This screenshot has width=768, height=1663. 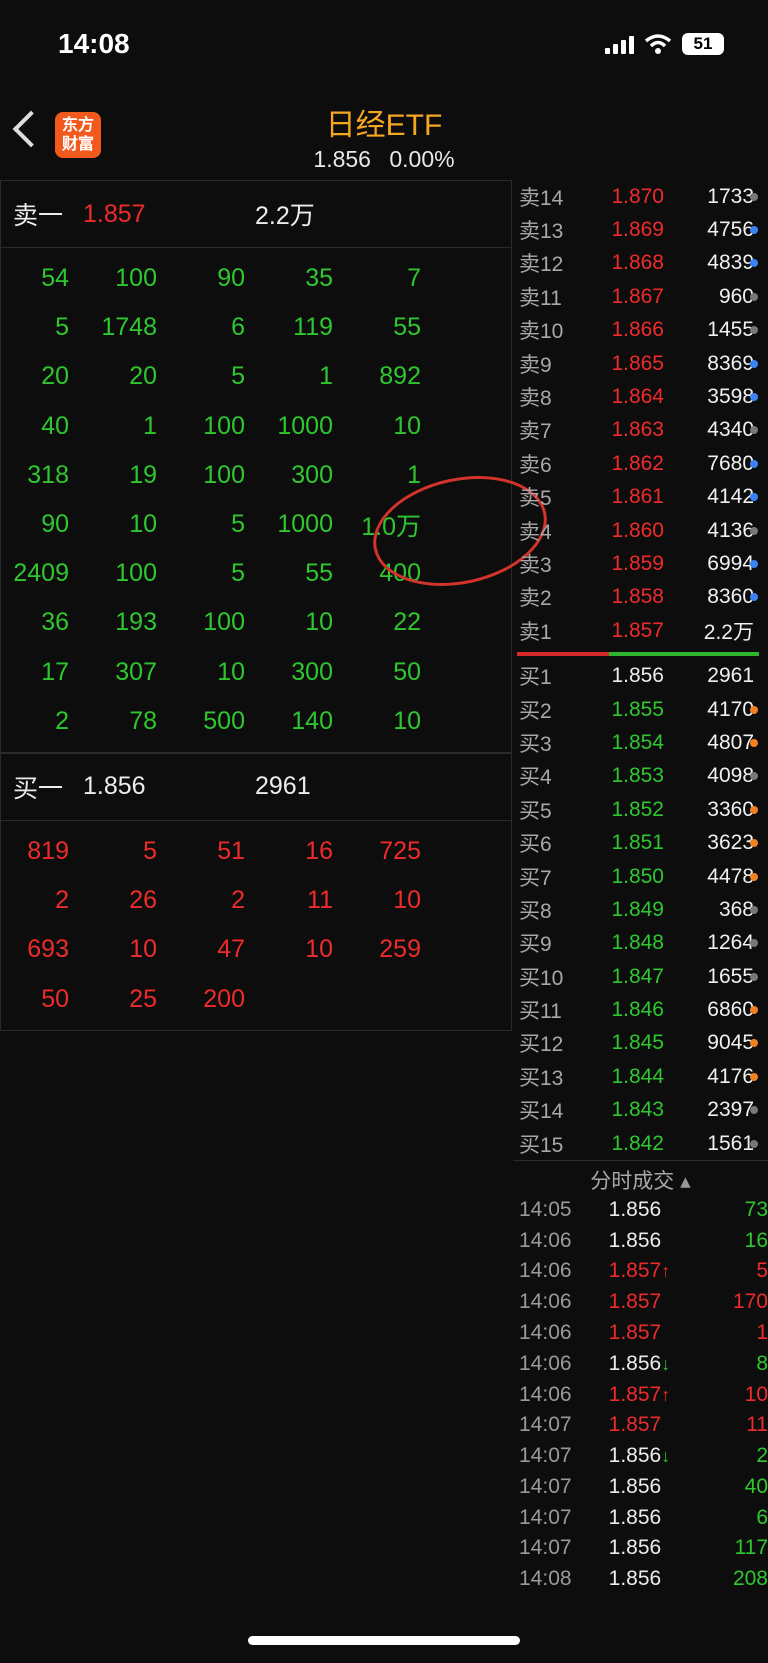 What do you see at coordinates (640, 330) in the screenshot?
I see `ask-level-row: 卖10 1.866 1455` at bounding box center [640, 330].